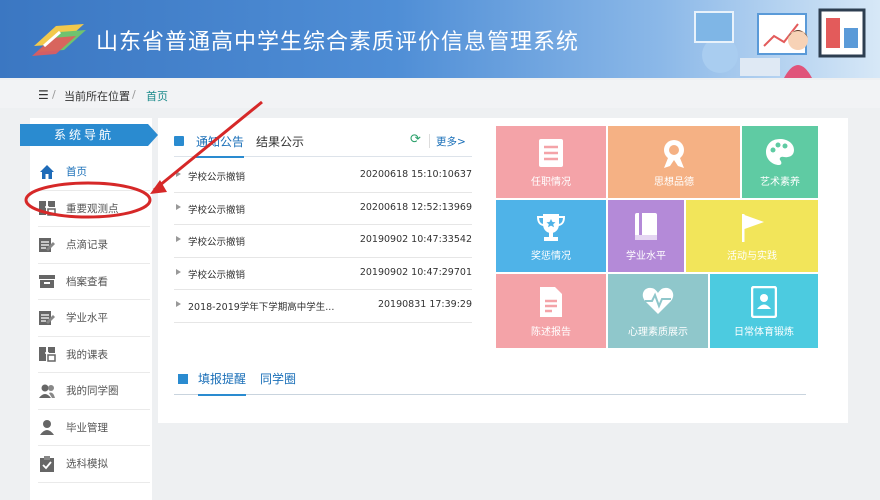  Describe the element at coordinates (658, 300) in the screenshot. I see `heartbeat-icon` at that location.